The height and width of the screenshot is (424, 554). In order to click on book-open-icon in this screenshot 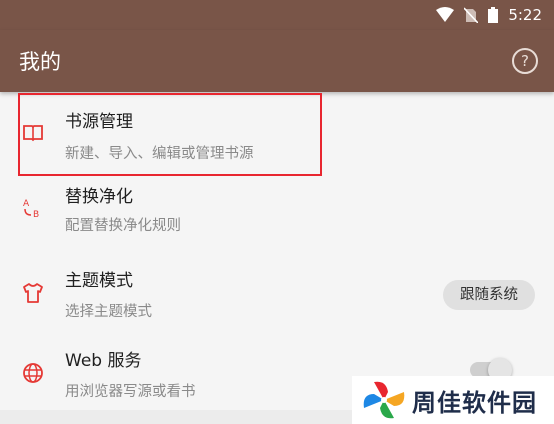, I will do `click(33, 133)`.